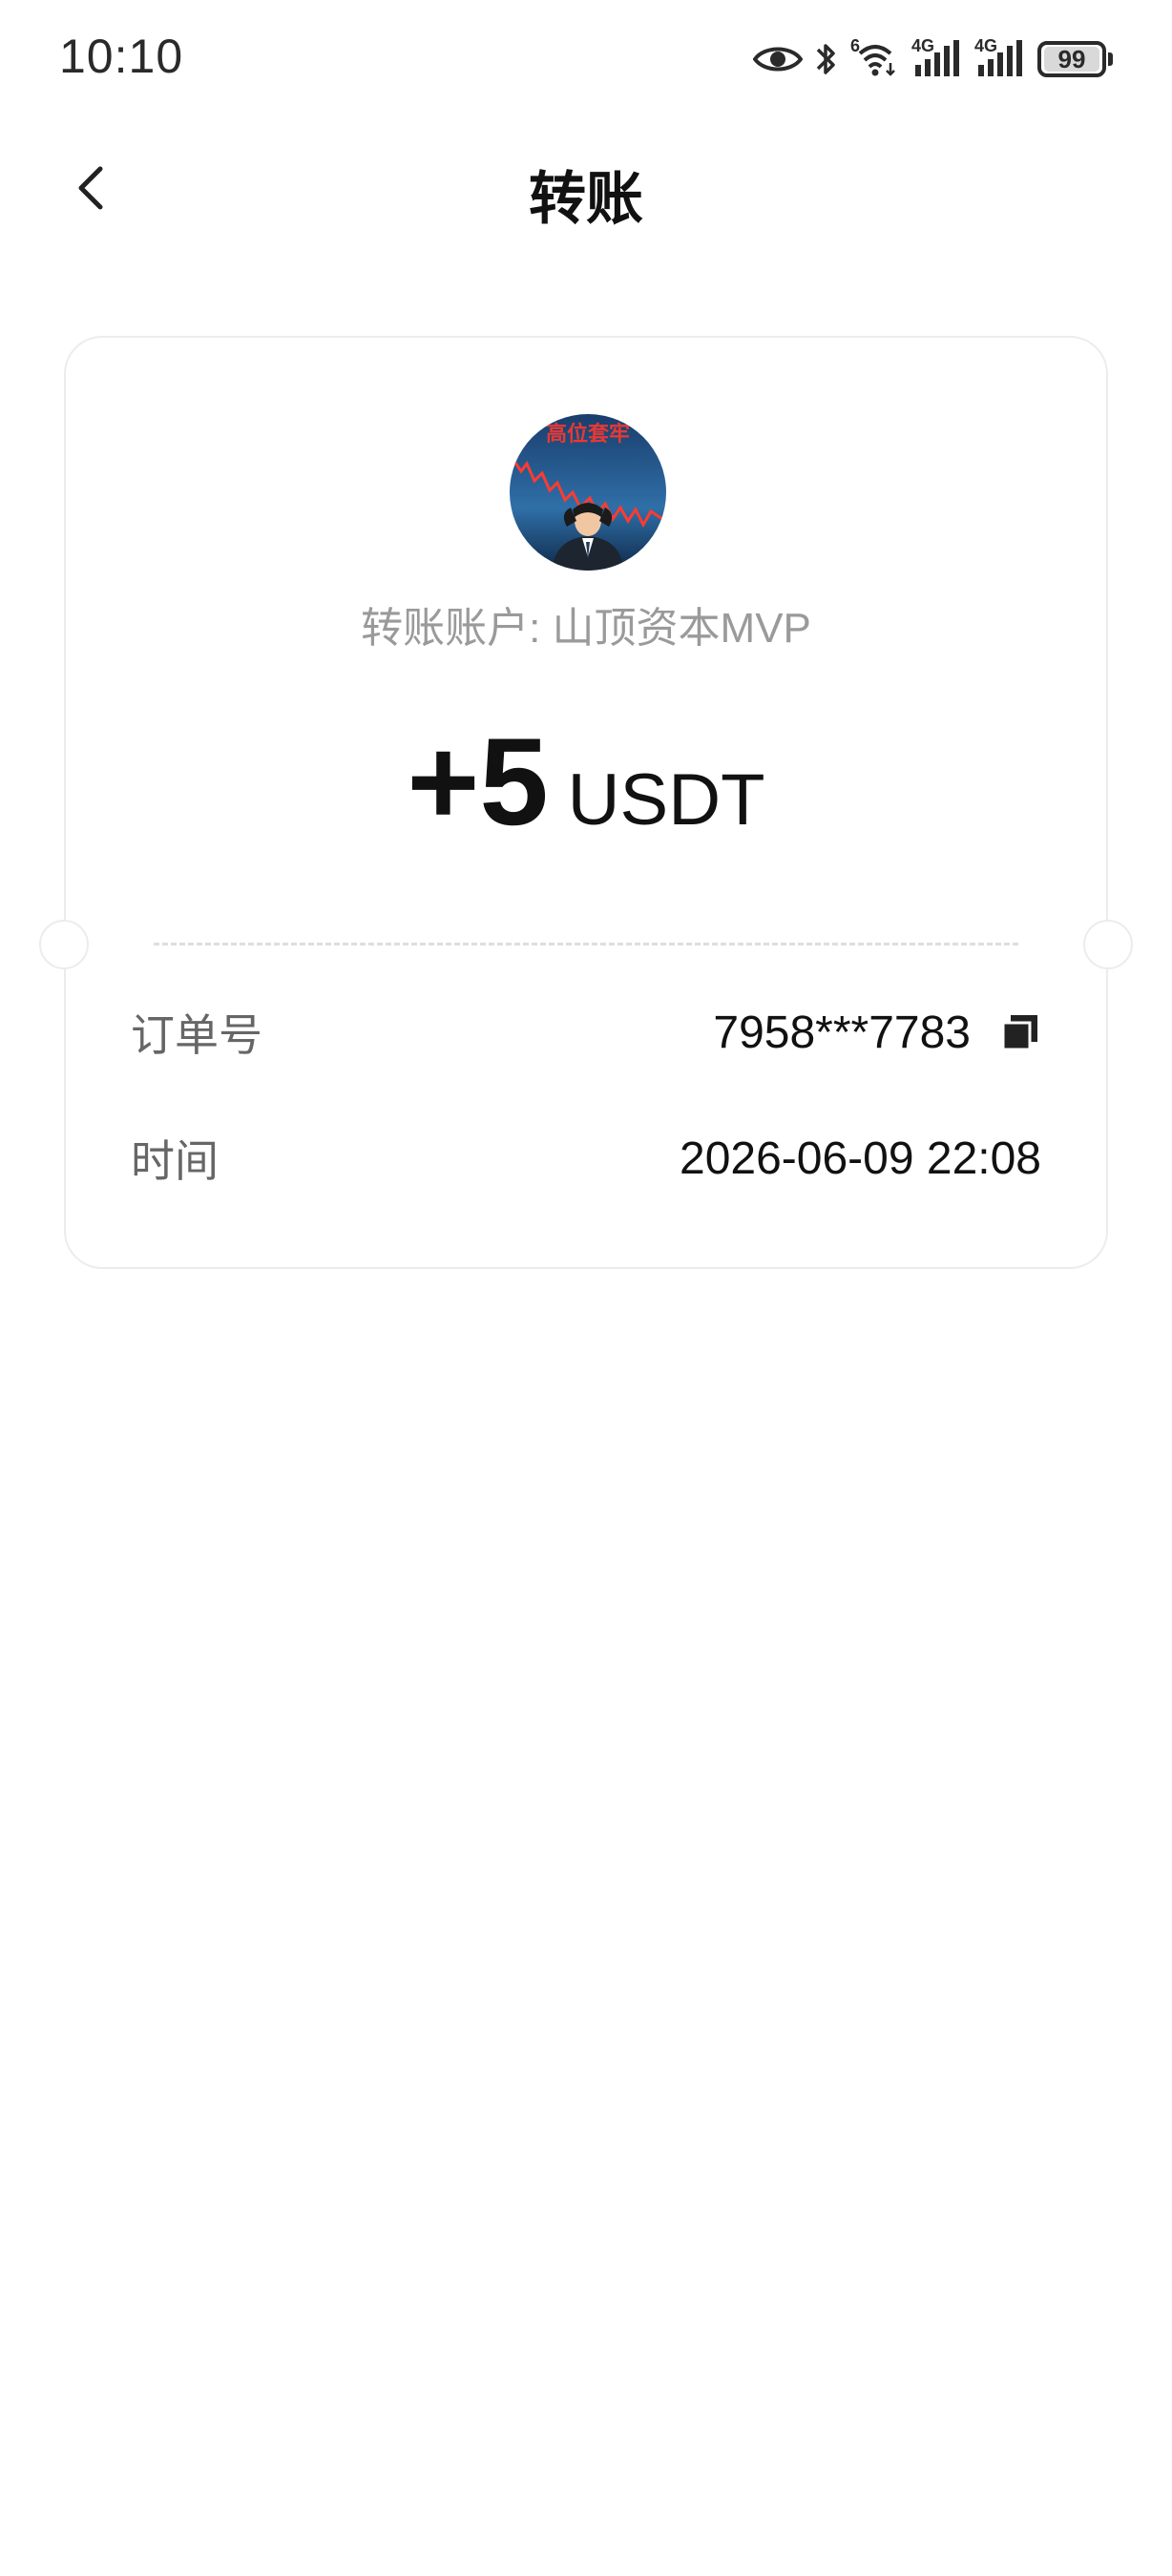  I want to click on cellular-signal-icon: 4G, so click(937, 57).